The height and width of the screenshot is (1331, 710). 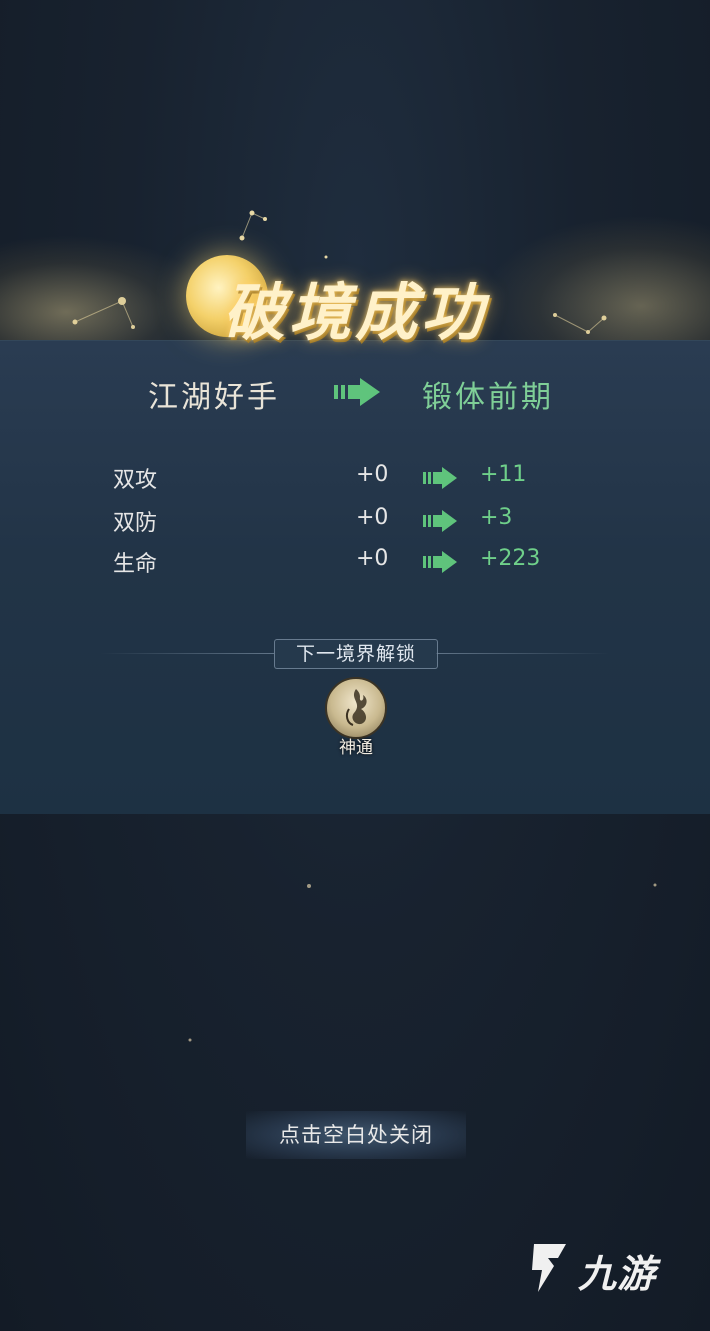 What do you see at coordinates (354, 312) in the screenshot?
I see `breakthrough-title: 破境成功` at bounding box center [354, 312].